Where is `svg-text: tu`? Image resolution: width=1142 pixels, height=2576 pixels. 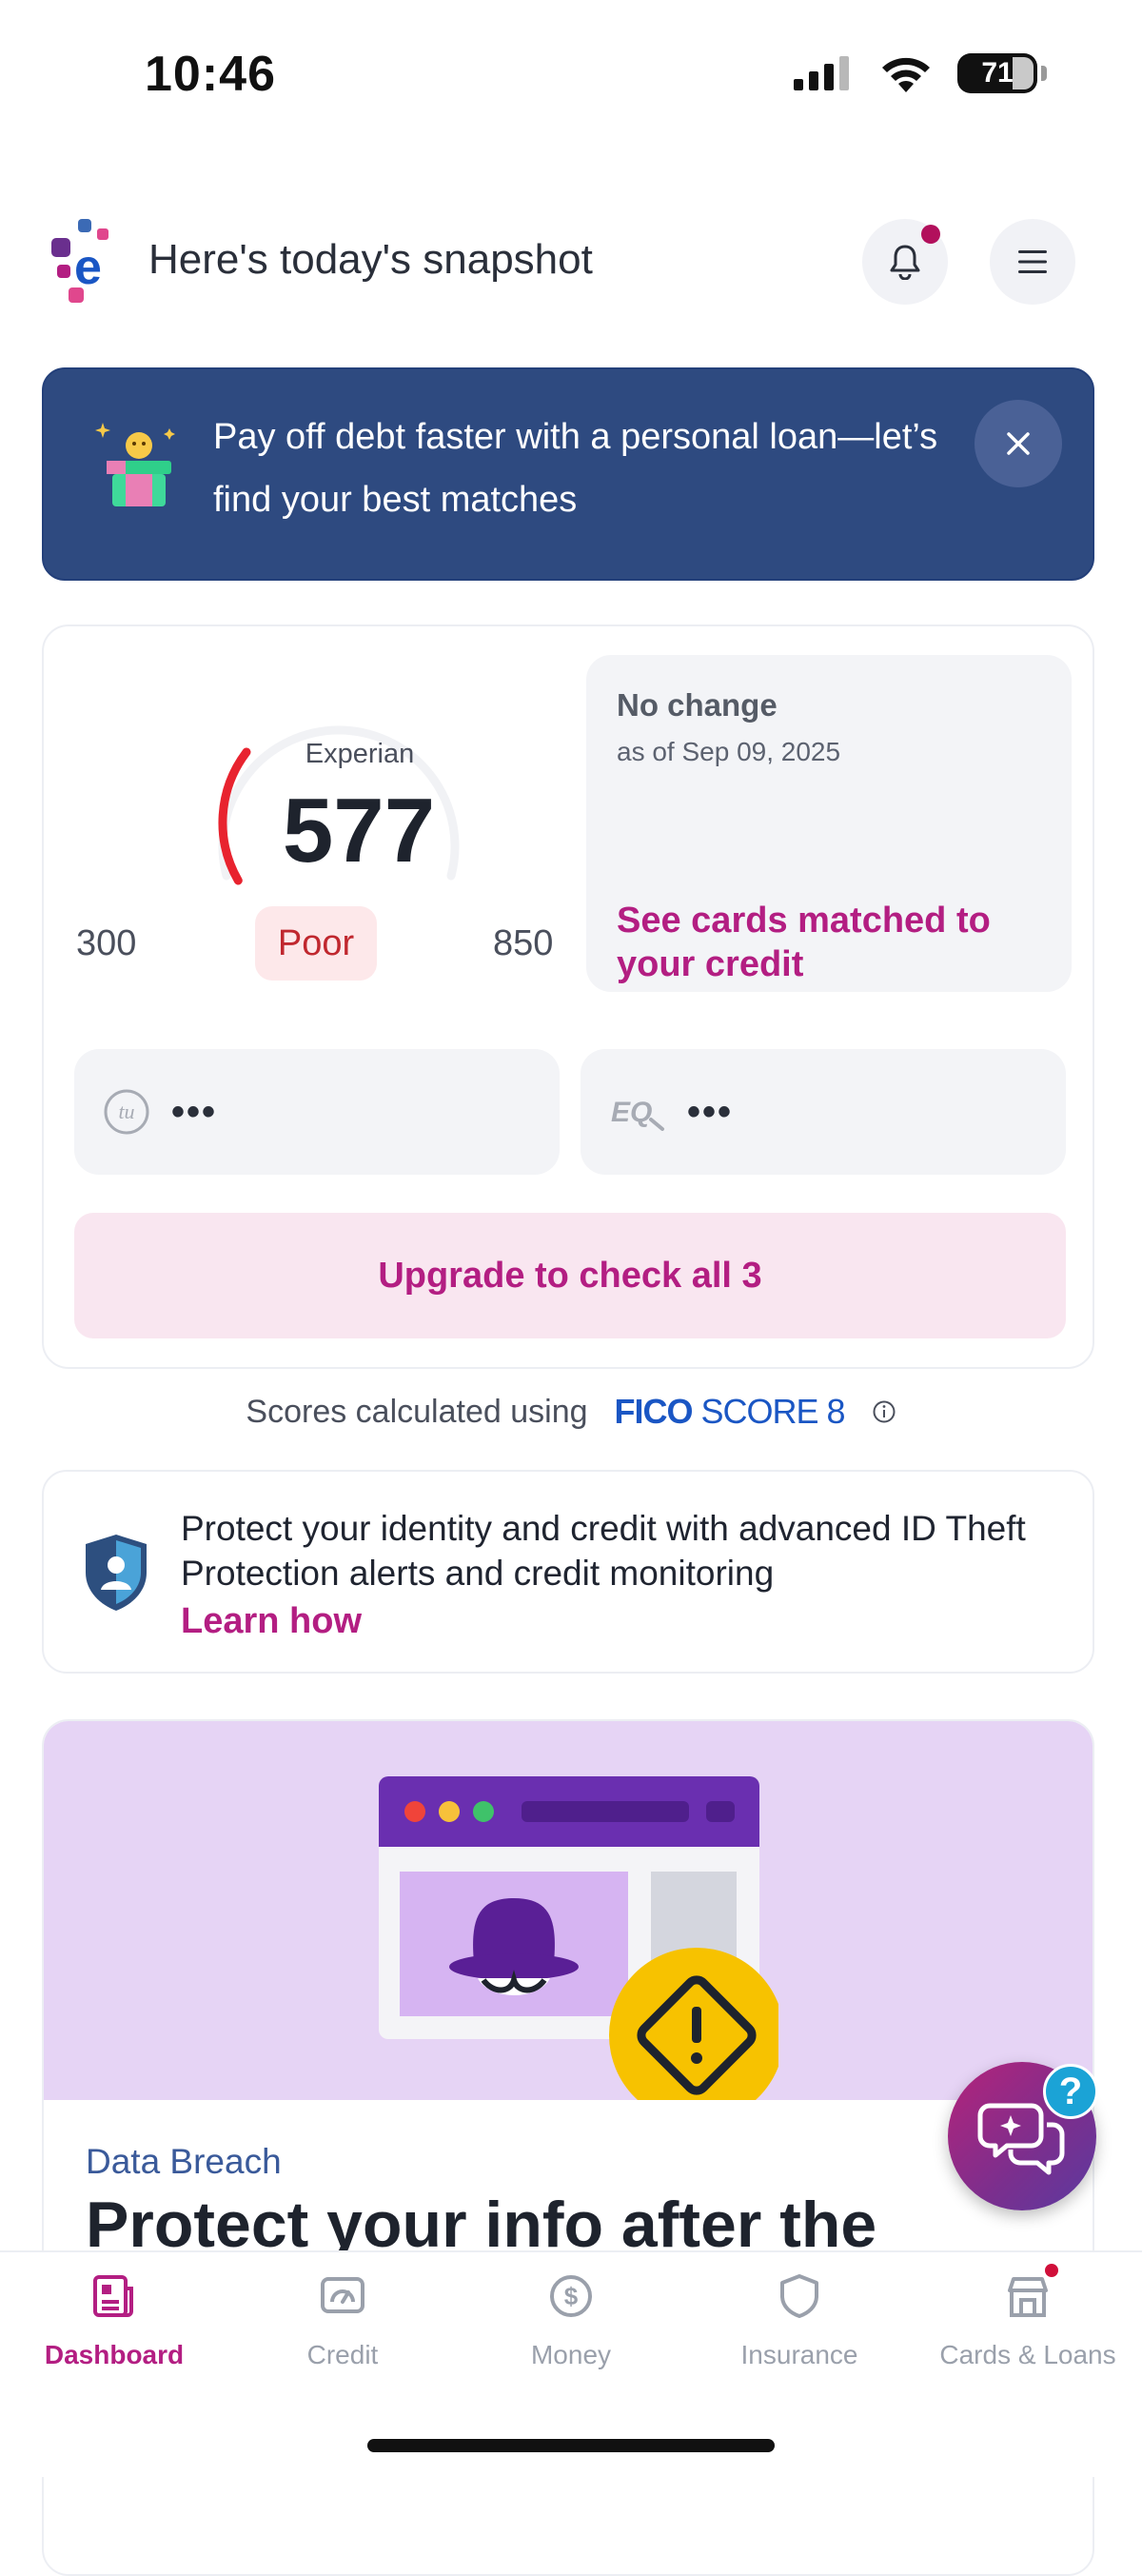 svg-text: tu is located at coordinates (126, 1111).